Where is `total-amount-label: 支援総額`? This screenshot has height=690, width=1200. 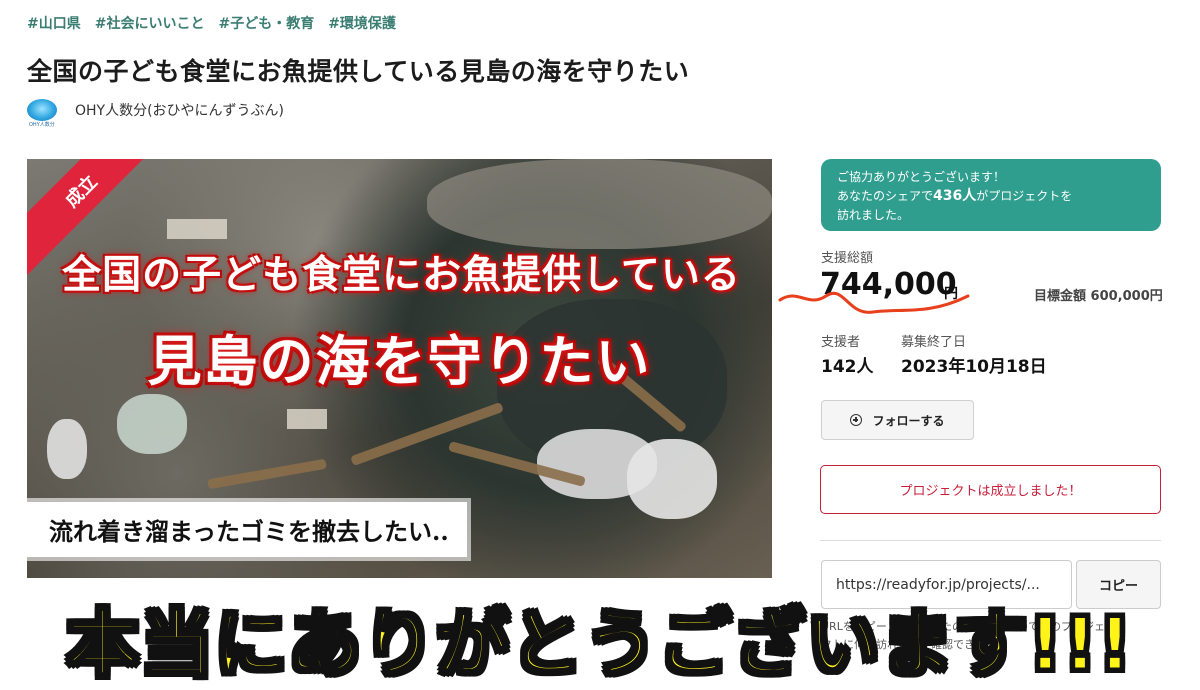 total-amount-label: 支援総額 is located at coordinates (847, 258).